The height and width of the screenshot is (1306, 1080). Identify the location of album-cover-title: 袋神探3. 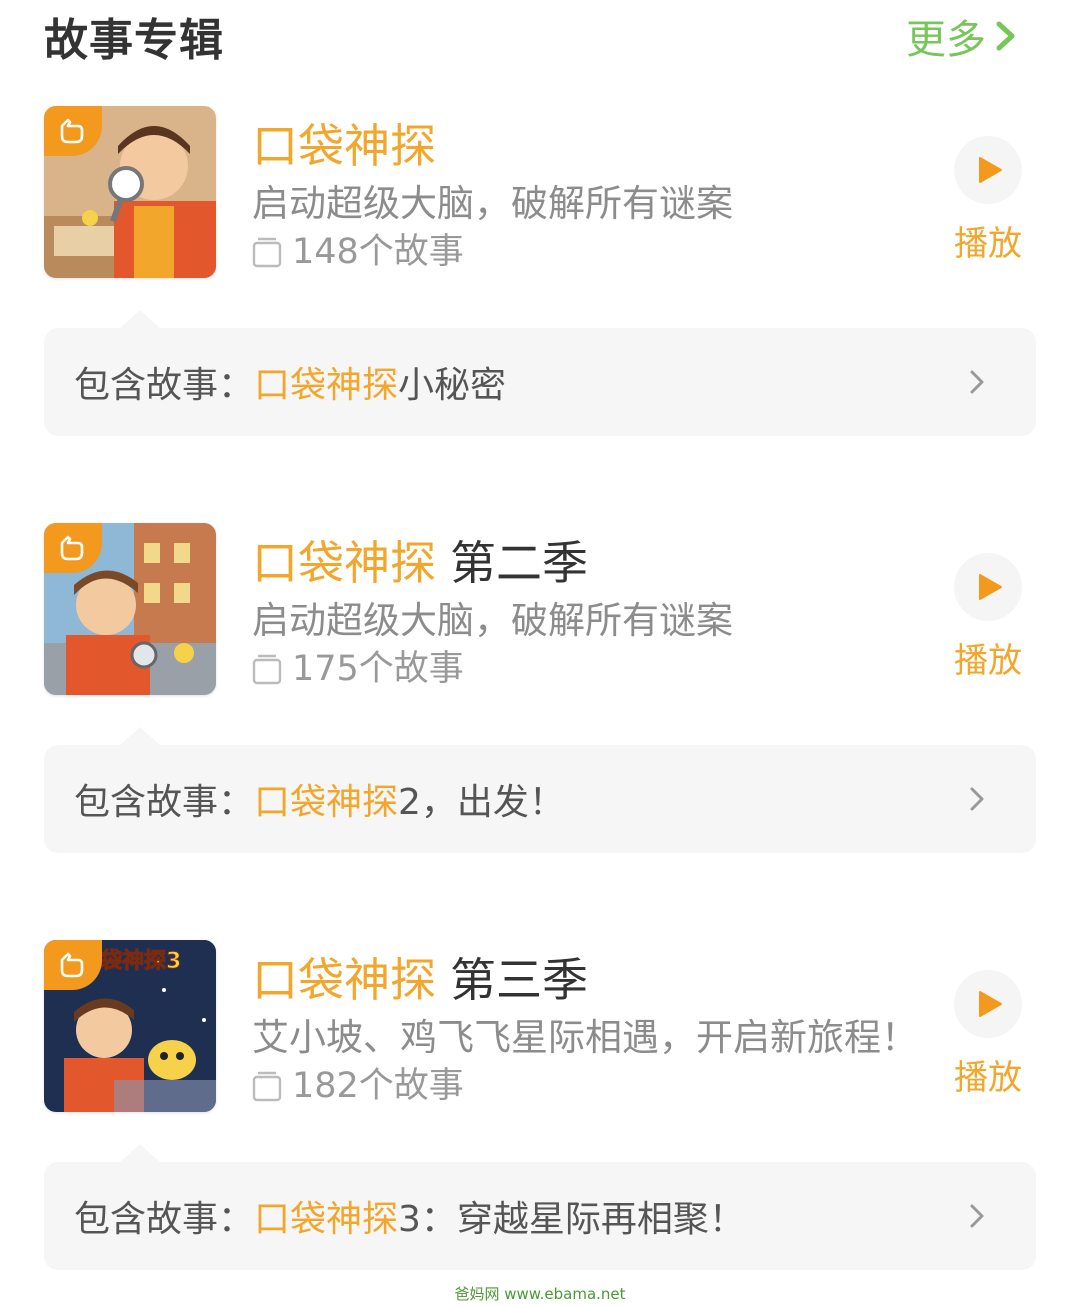
(140, 961).